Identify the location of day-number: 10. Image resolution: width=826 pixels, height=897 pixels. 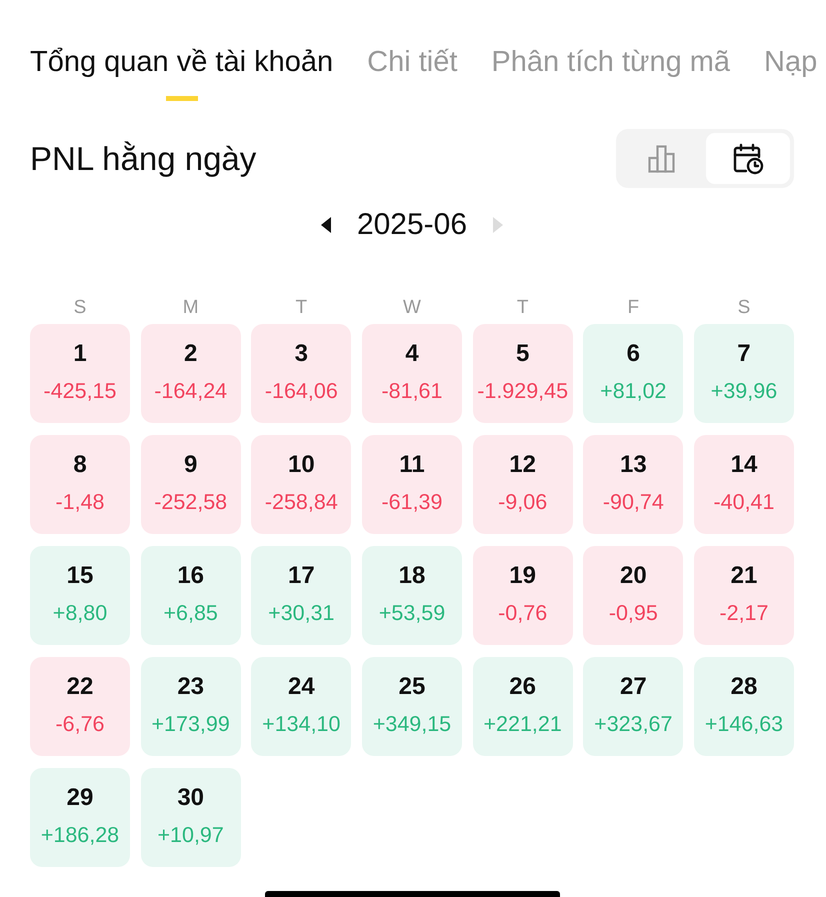
(301, 465).